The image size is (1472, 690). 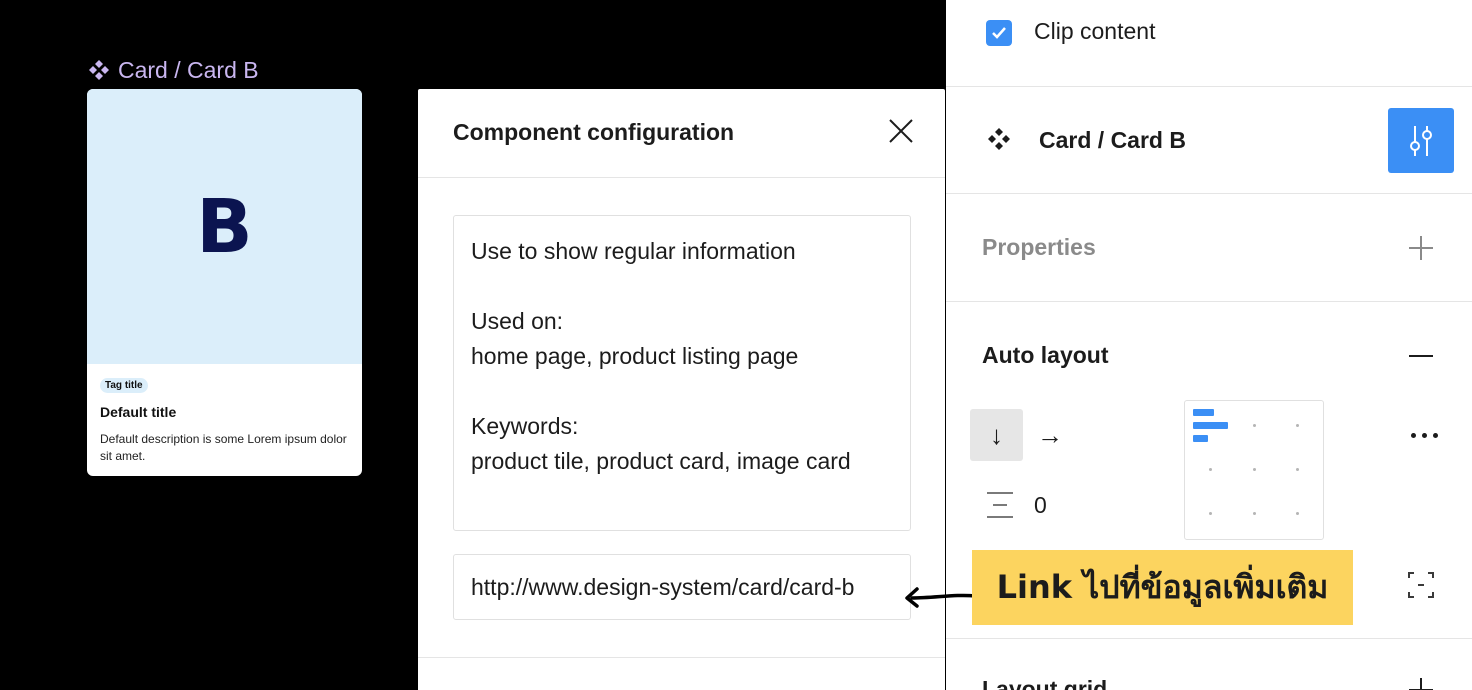 What do you see at coordinates (1039, 247) in the screenshot?
I see `properties-label: Properties` at bounding box center [1039, 247].